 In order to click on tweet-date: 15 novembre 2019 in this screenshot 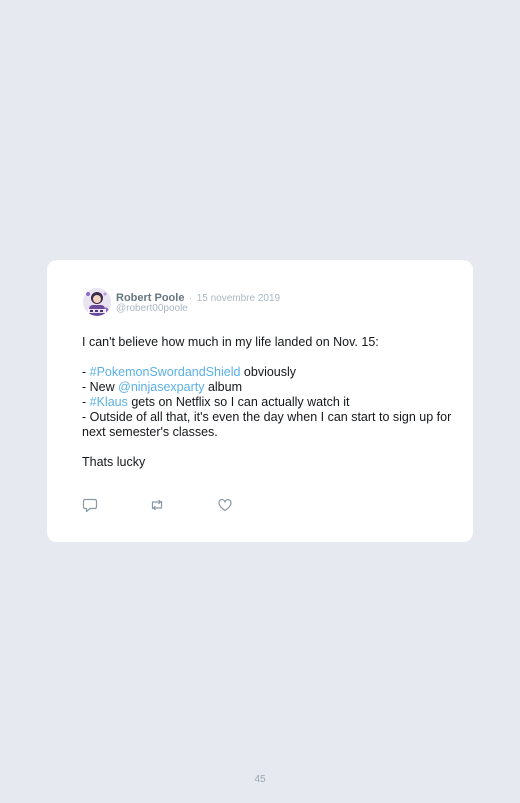, I will do `click(238, 298)`.